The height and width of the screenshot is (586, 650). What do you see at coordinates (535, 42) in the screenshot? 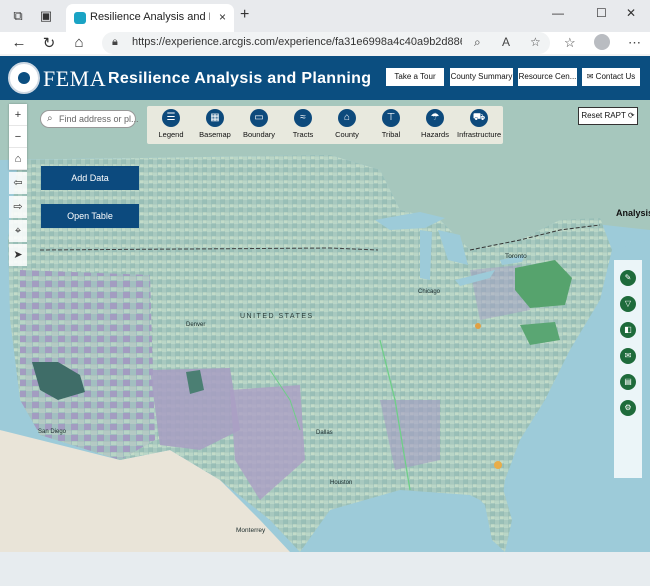
I see `favorite-icon: ☆` at bounding box center [535, 42].